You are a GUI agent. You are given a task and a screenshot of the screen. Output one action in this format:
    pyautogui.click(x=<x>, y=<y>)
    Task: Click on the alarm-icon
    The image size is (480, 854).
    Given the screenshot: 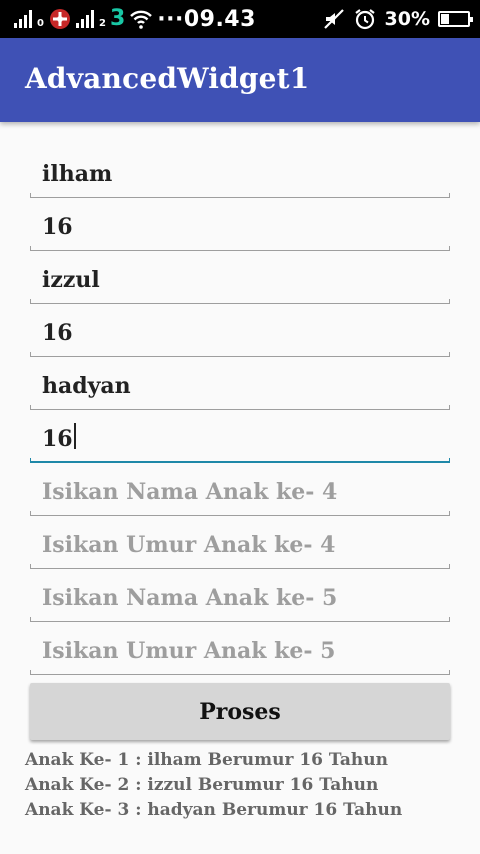 What is the action you would take?
    pyautogui.click(x=364, y=19)
    